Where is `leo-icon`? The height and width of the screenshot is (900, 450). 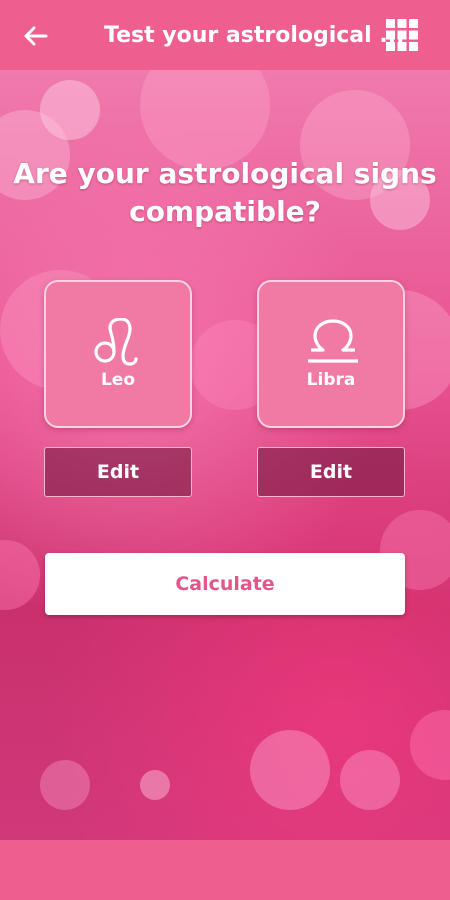 leo-icon is located at coordinates (116, 342).